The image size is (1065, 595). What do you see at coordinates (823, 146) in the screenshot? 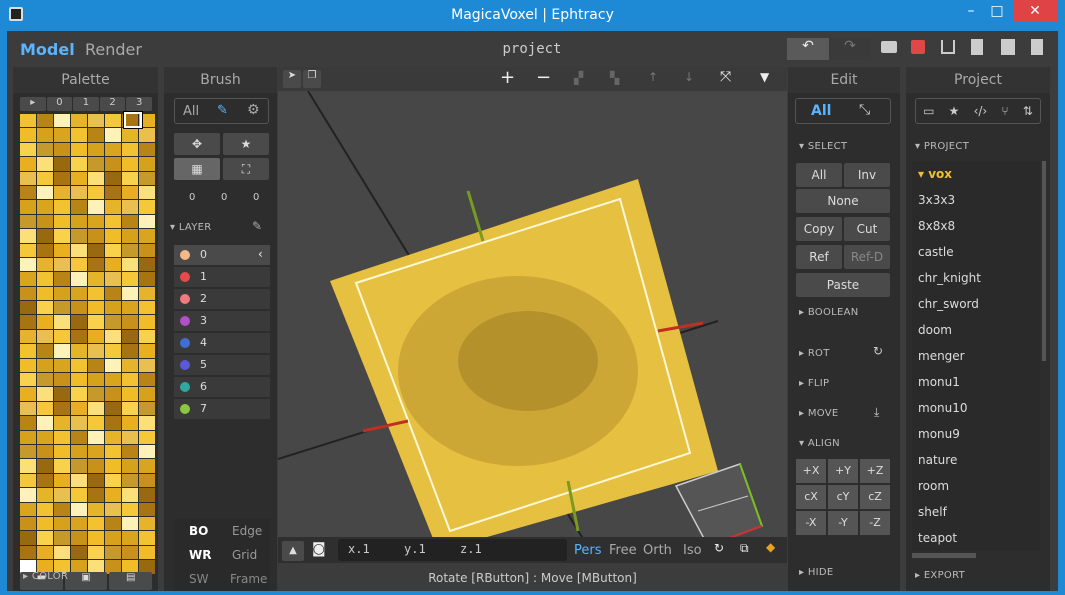
I see `select-section: ▾ SELECT` at bounding box center [823, 146].